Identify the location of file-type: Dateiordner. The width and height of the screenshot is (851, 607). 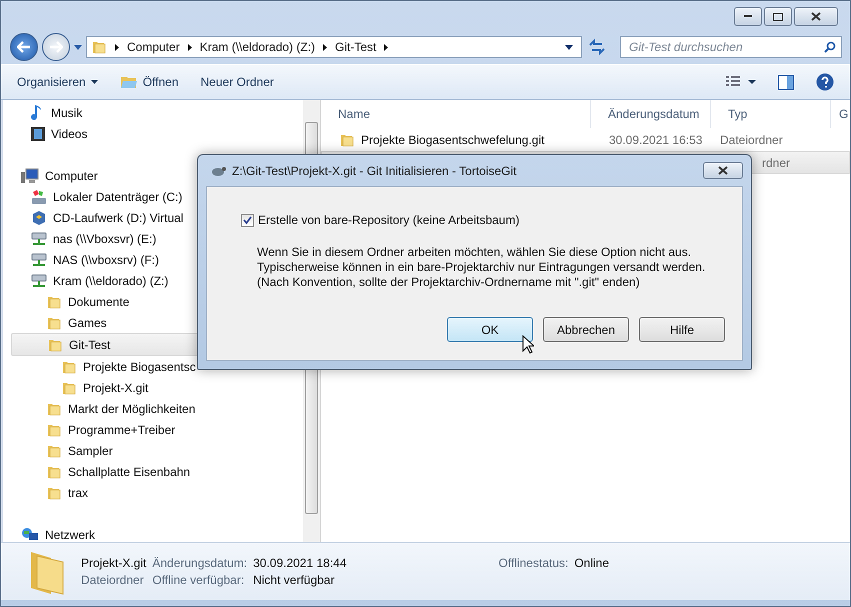
(113, 580).